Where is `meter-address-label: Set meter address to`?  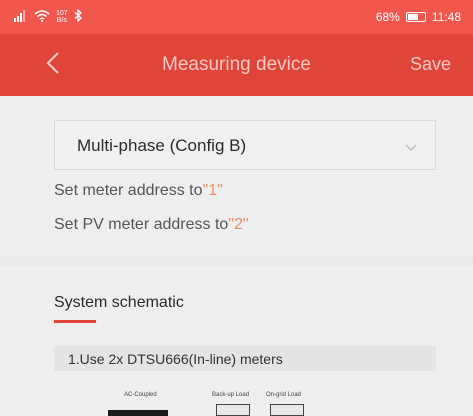 meter-address-label: Set meter address to is located at coordinates (128, 190).